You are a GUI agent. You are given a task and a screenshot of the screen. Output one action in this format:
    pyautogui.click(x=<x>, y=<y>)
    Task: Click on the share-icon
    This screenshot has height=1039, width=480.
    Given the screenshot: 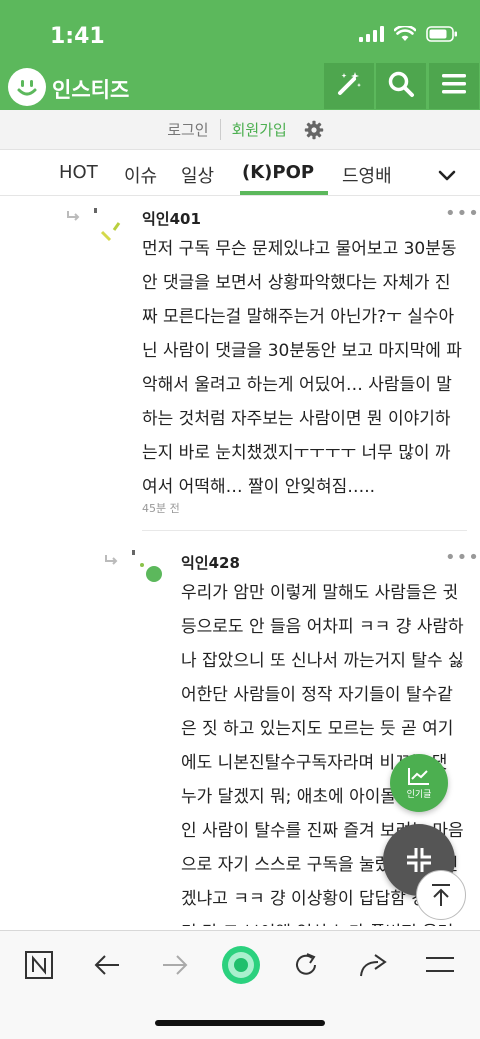 What is the action you would take?
    pyautogui.click(x=373, y=965)
    